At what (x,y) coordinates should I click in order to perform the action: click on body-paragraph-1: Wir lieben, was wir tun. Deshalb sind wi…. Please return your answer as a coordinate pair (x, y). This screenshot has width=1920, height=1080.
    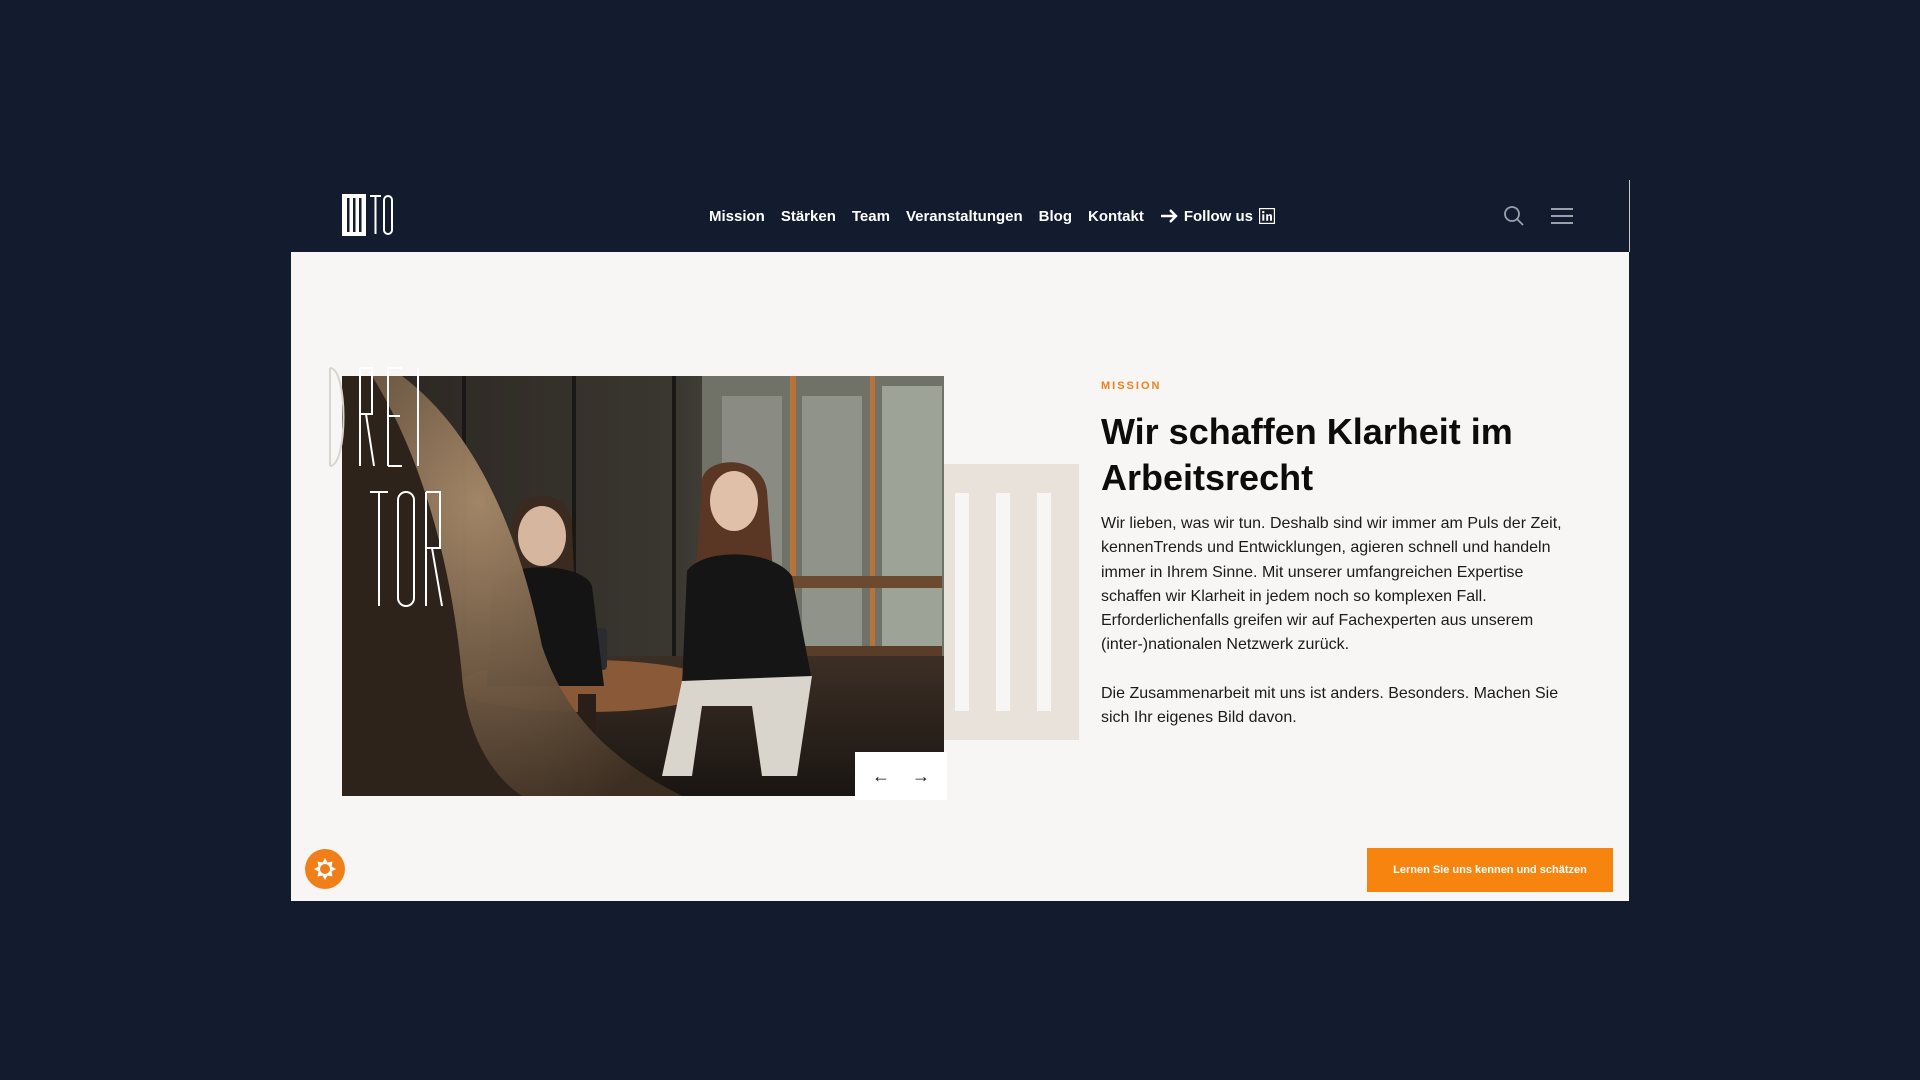
    Looking at the image, I should click on (1331, 584).